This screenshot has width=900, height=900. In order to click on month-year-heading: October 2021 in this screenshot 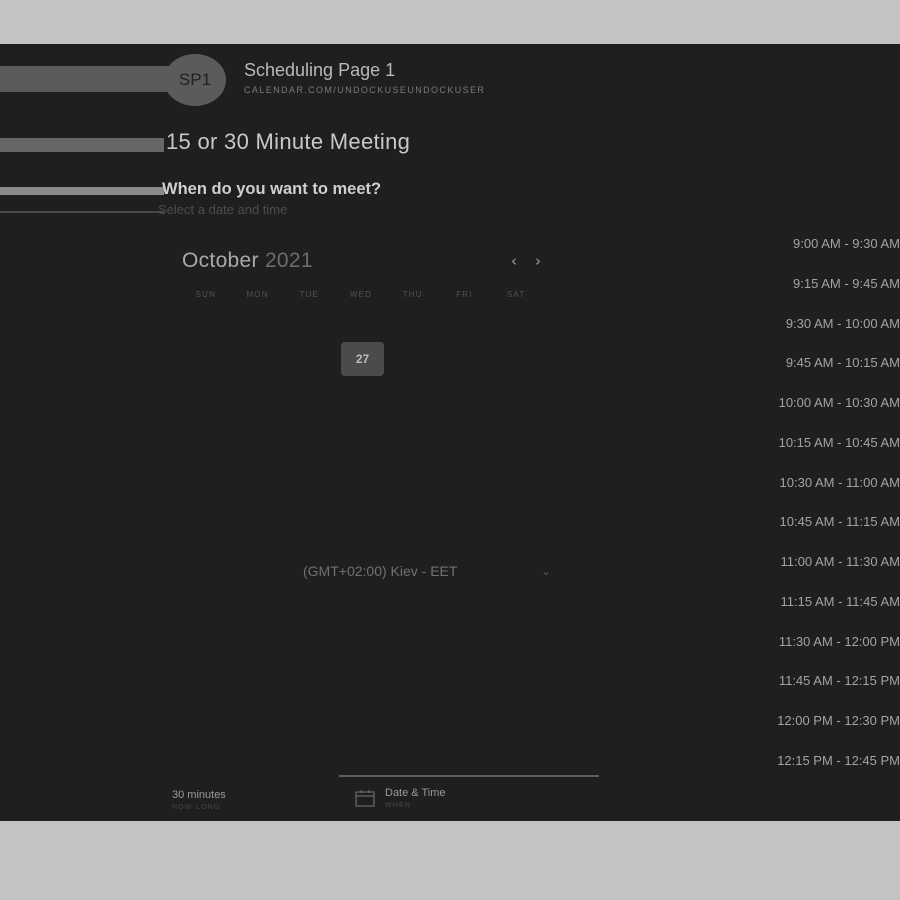, I will do `click(247, 261)`.